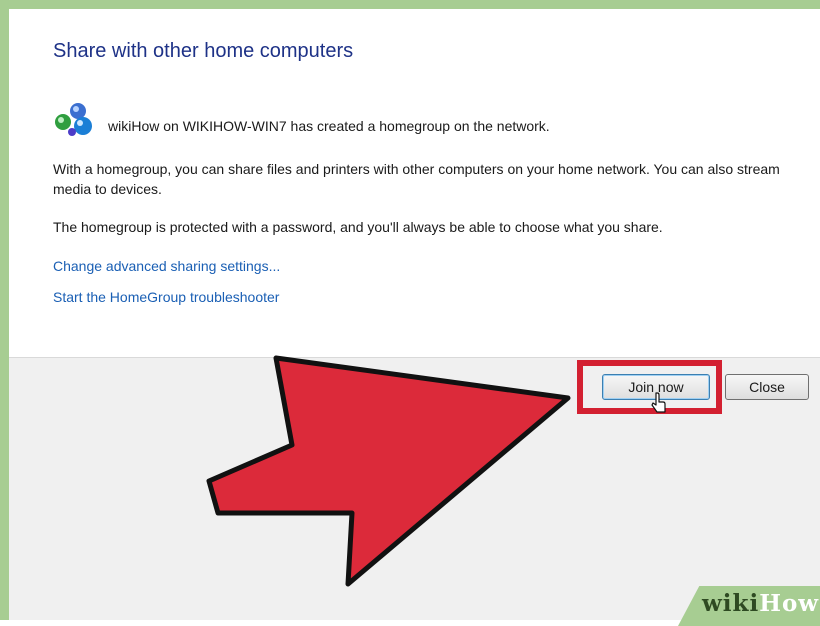  What do you see at coordinates (789, 603) in the screenshot?
I see `watermark-how: How` at bounding box center [789, 603].